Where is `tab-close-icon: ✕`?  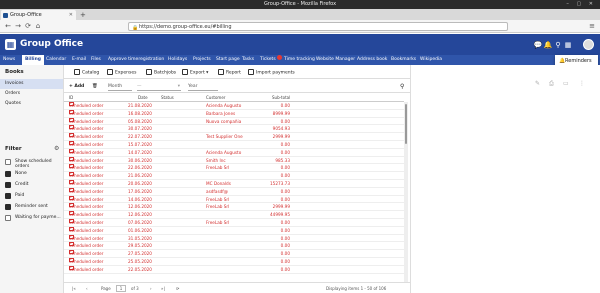 tab-close-icon: ✕ is located at coordinates (71, 15).